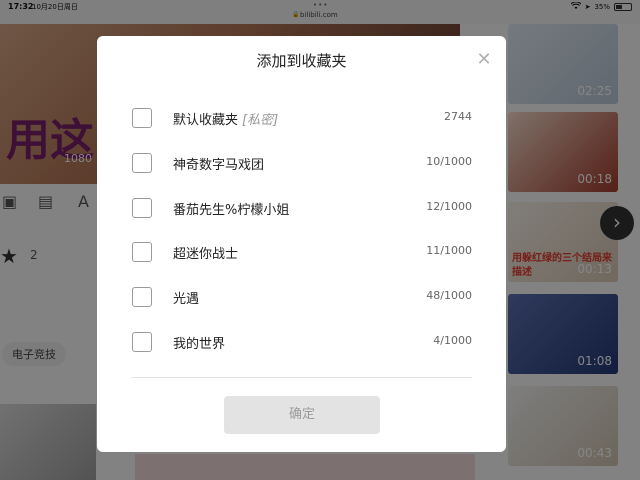  What do you see at coordinates (449, 161) in the screenshot?
I see `folder-count: 10/1000` at bounding box center [449, 161].